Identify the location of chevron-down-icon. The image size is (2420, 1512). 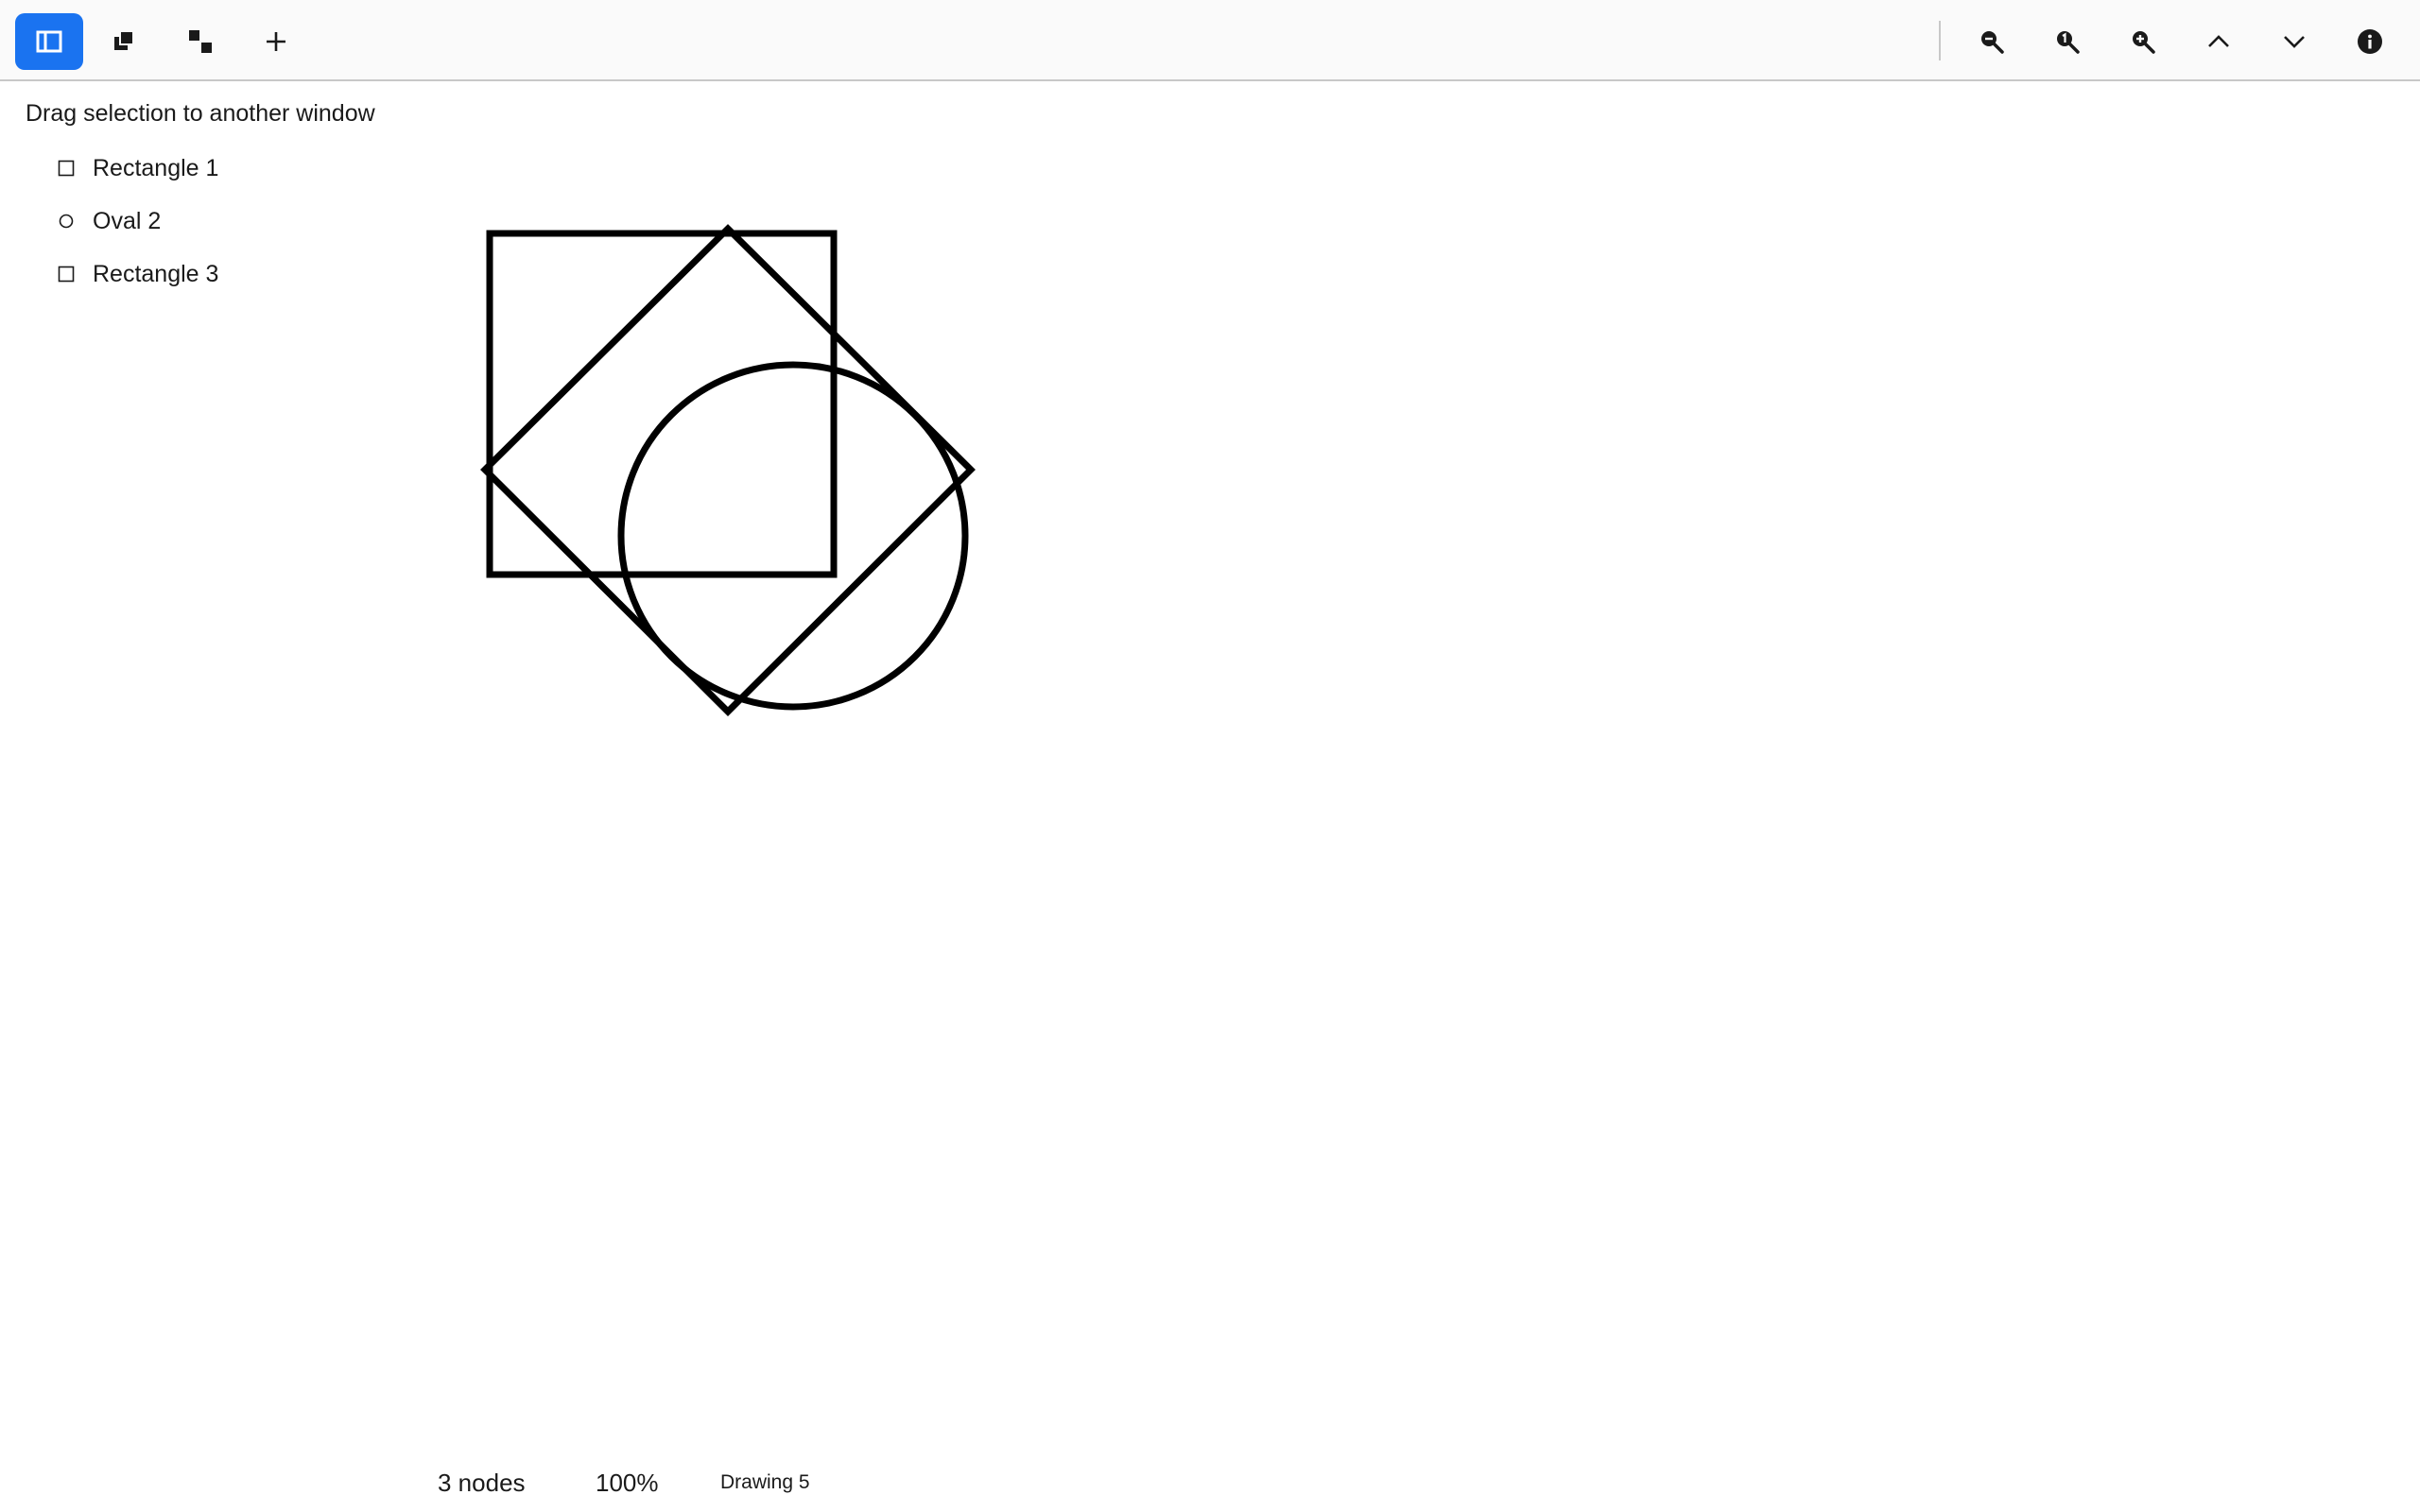
(2294, 42).